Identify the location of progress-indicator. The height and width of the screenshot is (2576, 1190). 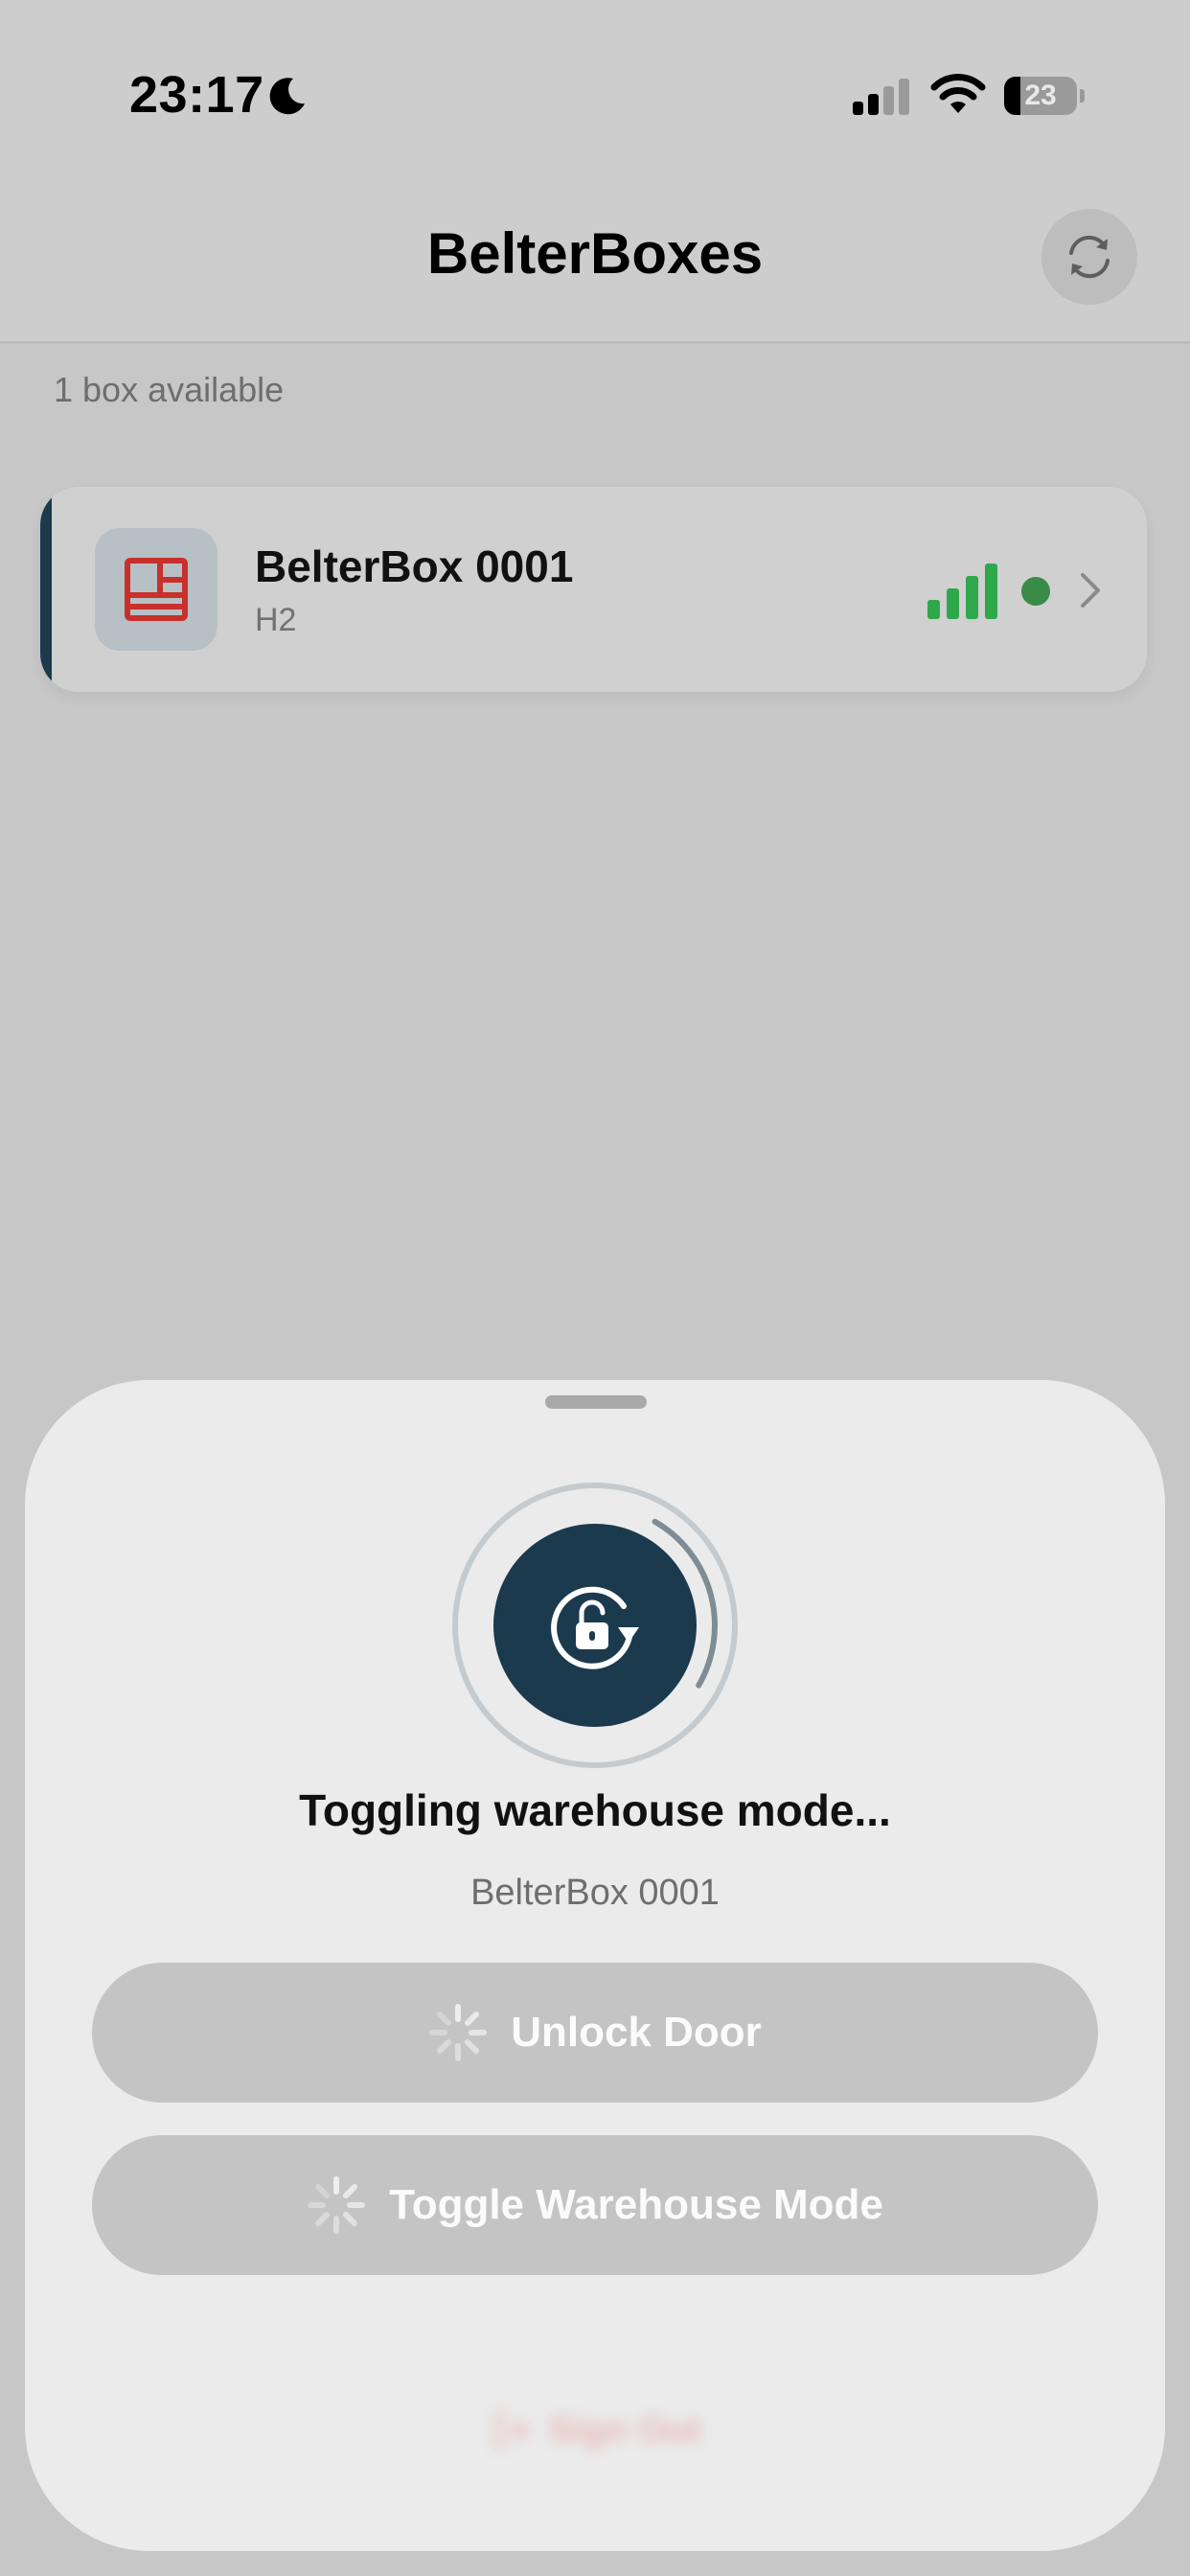
(595, 1625).